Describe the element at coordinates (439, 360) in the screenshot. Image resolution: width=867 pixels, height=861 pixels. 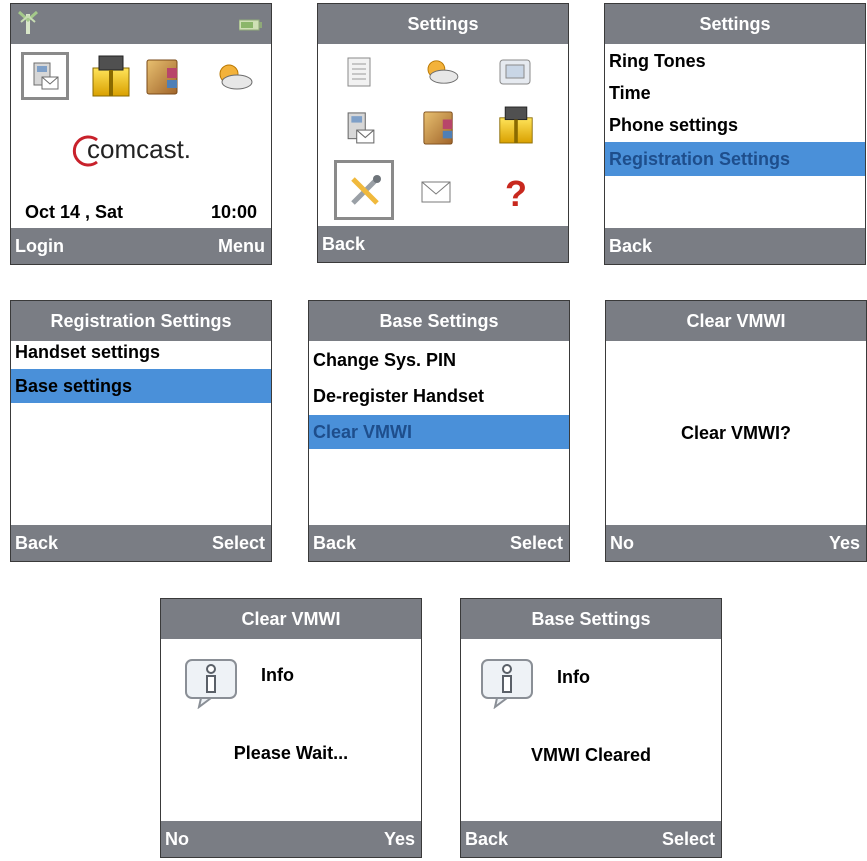
I see `menu-item-change-sys-pin: Change Sys. PIN` at that location.